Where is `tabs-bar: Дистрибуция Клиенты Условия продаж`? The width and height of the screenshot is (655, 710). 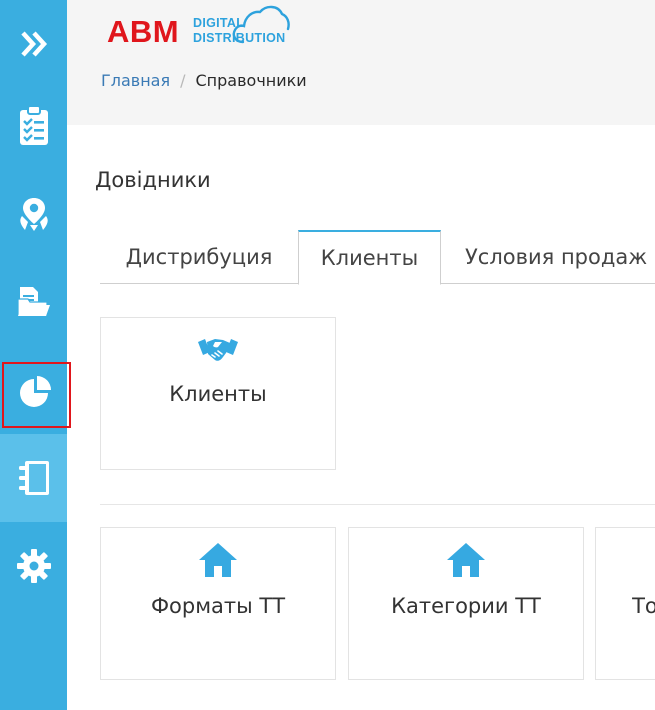
tabs-bar: Дистрибуция Клиенты Условия продаж is located at coordinates (377, 257).